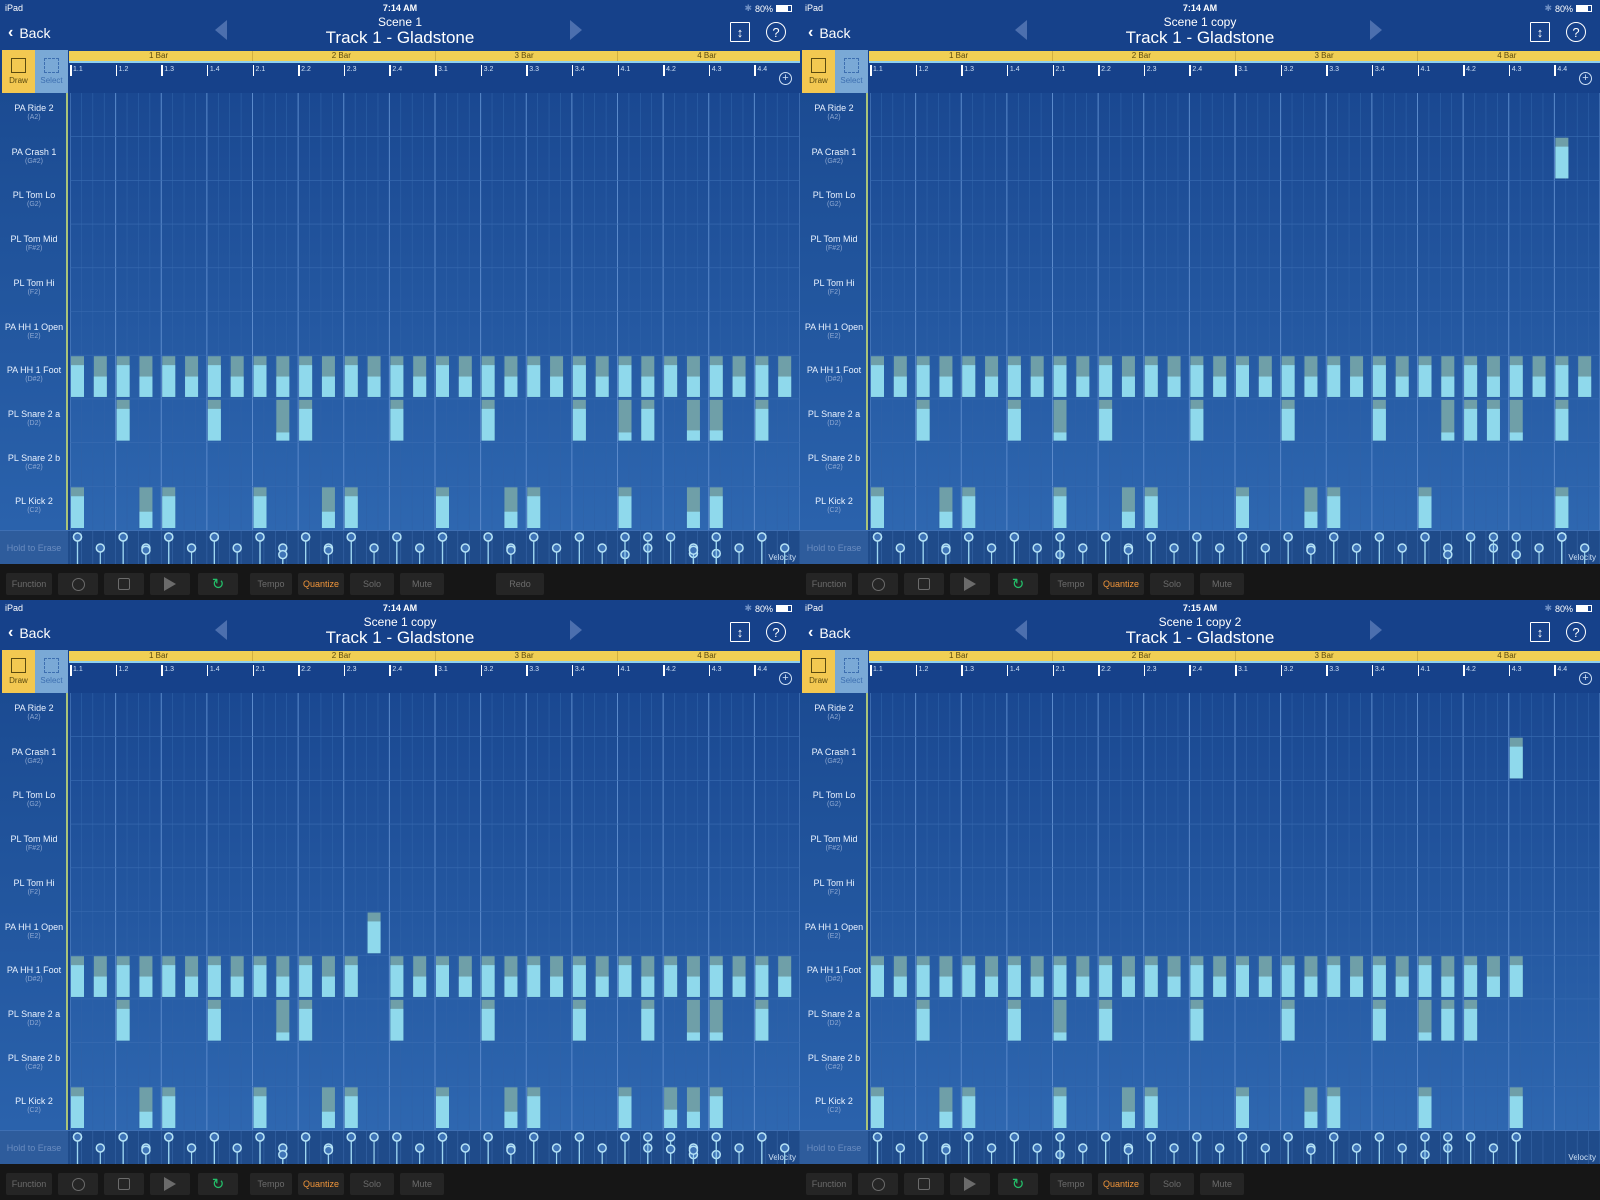  What do you see at coordinates (124, 584) in the screenshot?
I see `stop-button` at bounding box center [124, 584].